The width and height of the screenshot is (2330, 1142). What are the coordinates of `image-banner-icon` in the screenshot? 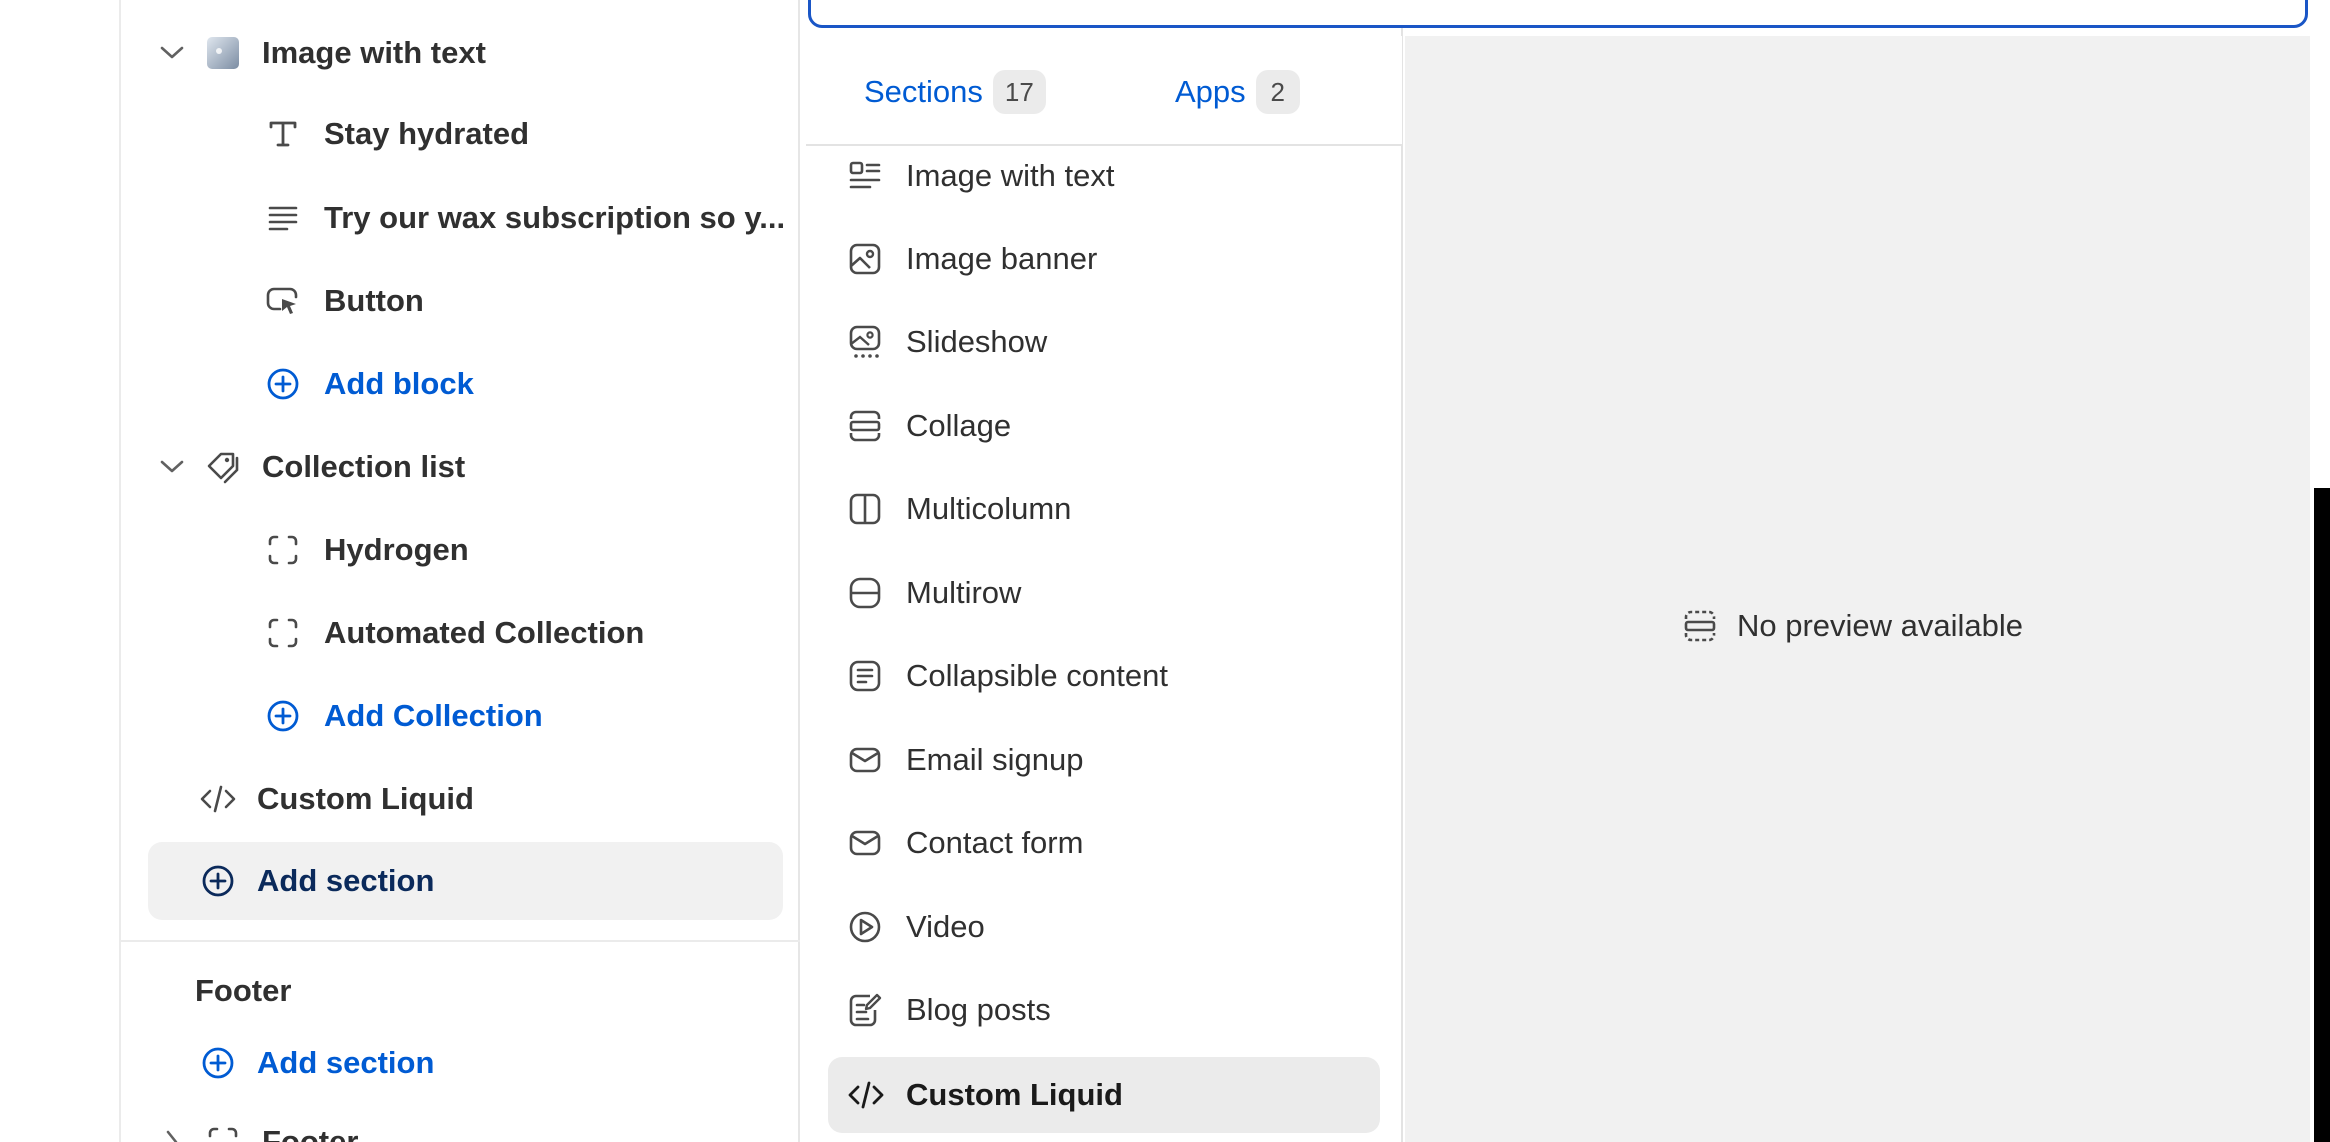 It's located at (863, 259).